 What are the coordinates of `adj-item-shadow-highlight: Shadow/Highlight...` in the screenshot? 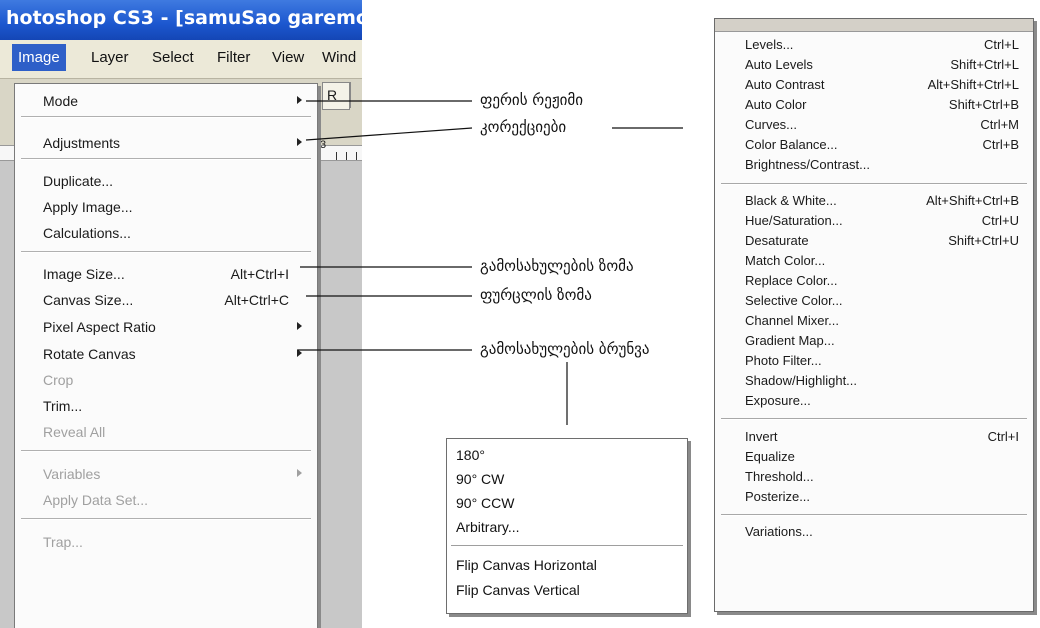 It's located at (801, 380).